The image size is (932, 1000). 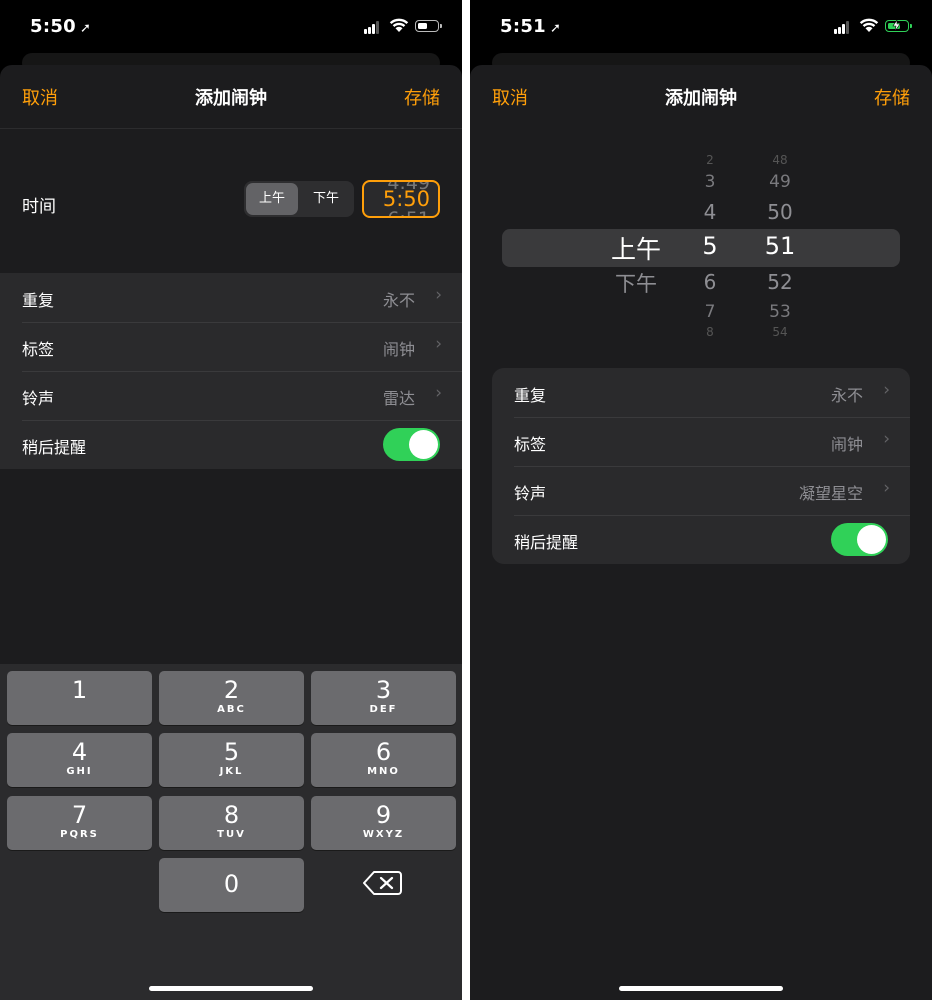 I want to click on key-9: 9 WXYZ, so click(x=383, y=823).